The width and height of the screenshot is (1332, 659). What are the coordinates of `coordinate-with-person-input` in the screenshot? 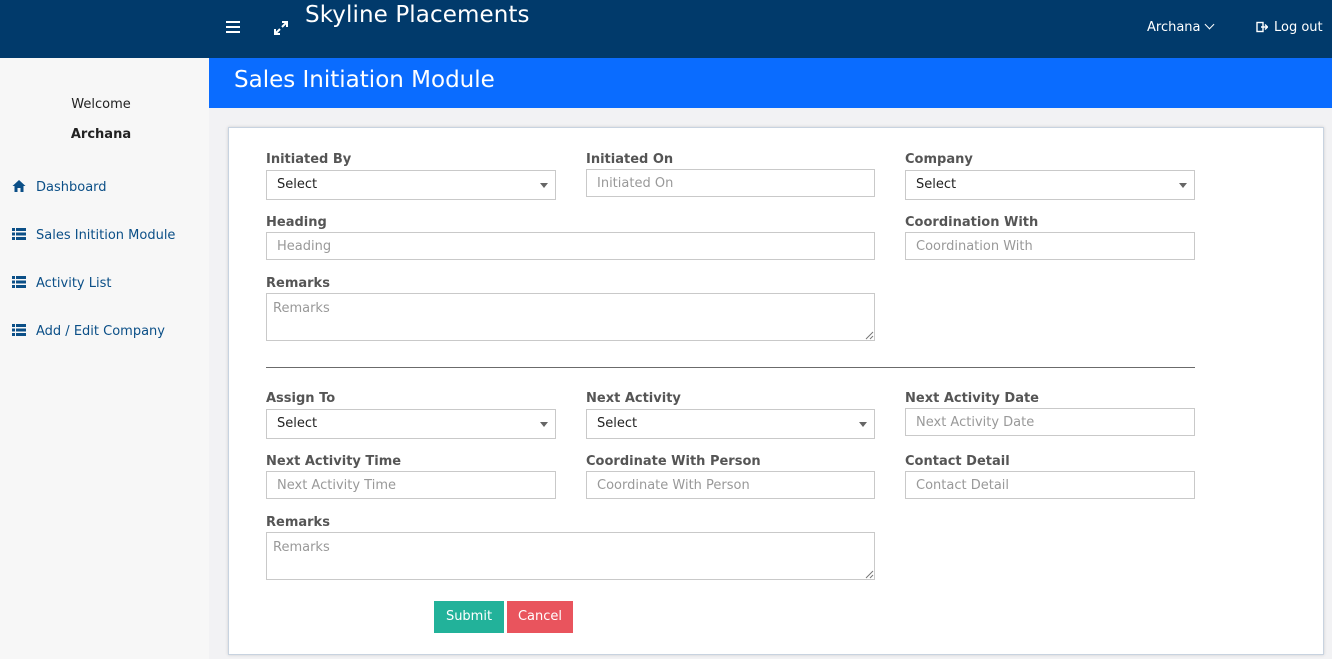 It's located at (730, 485).